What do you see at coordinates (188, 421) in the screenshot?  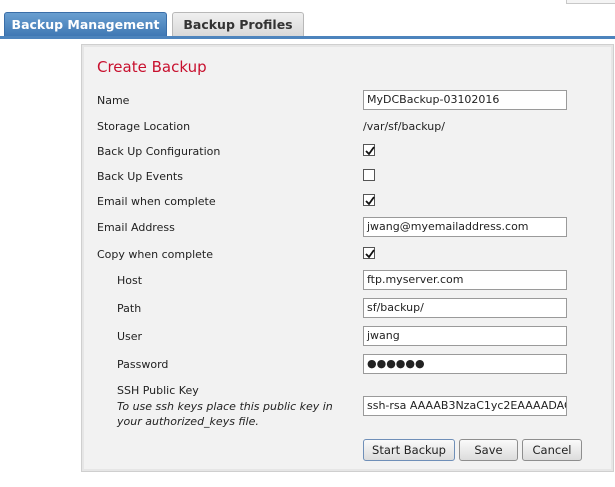 I see `ssh-key-hint-line2: your authorized_keys file.` at bounding box center [188, 421].